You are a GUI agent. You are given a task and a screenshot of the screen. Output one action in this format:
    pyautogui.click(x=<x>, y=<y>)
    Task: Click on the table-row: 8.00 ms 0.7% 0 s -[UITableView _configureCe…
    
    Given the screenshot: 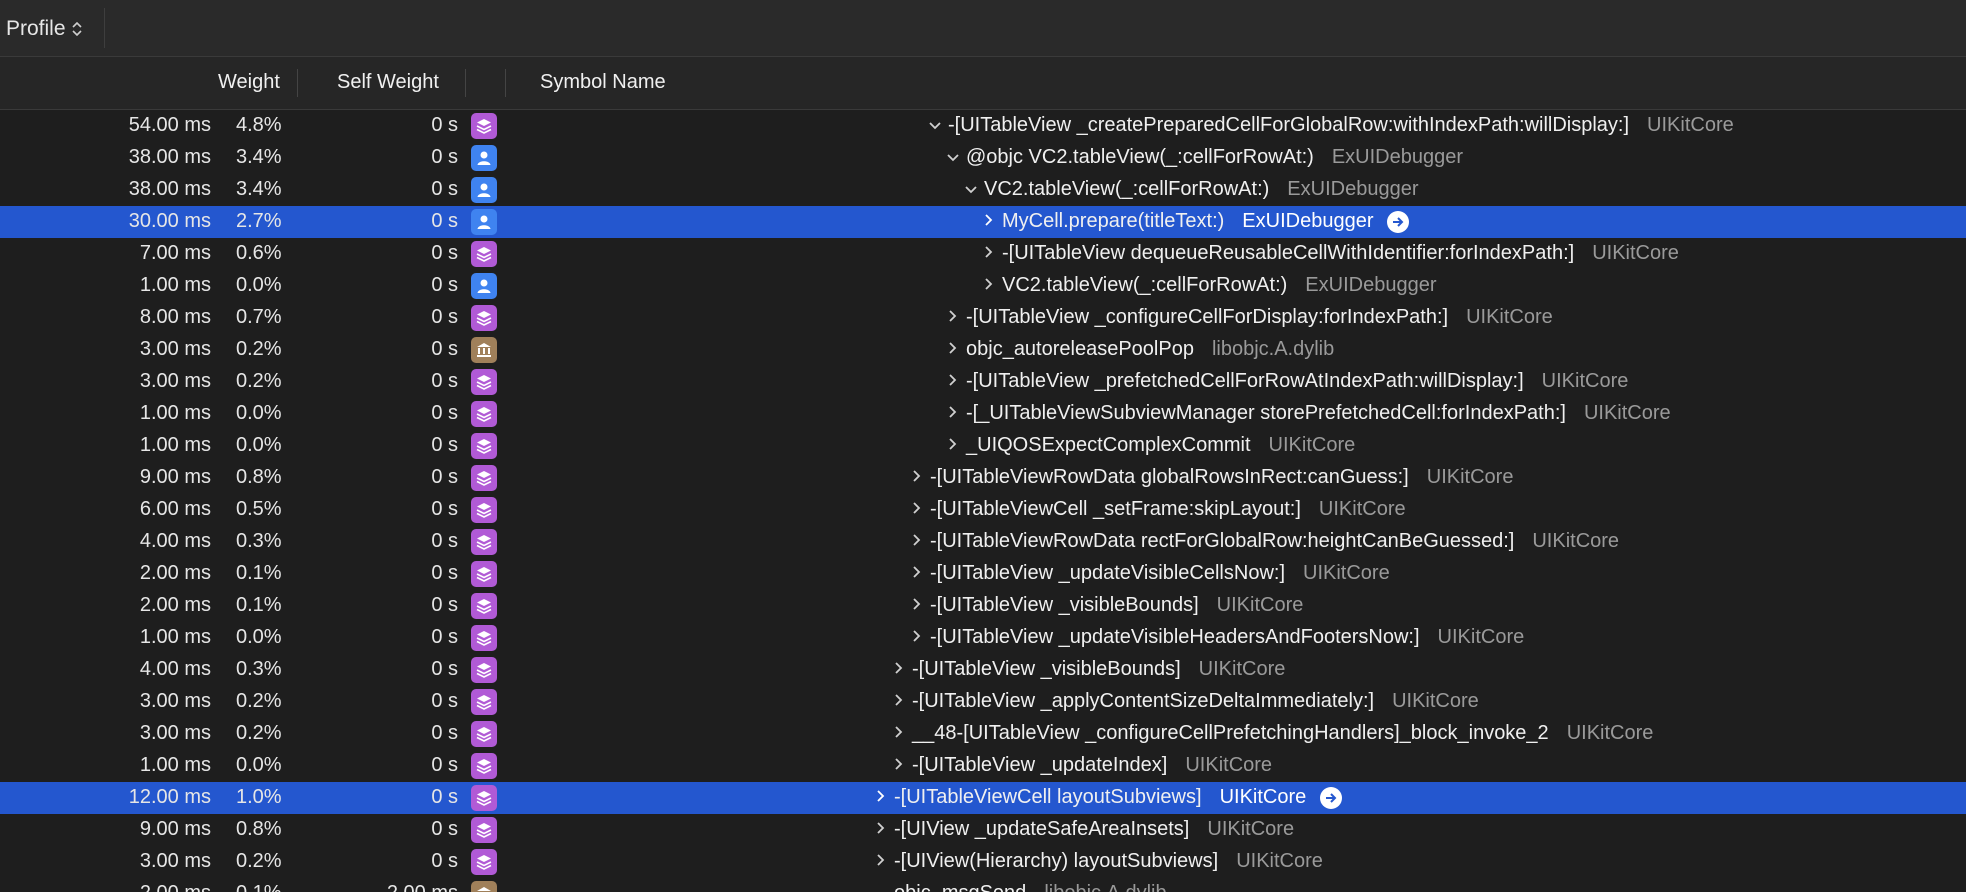 What is the action you would take?
    pyautogui.click(x=983, y=318)
    